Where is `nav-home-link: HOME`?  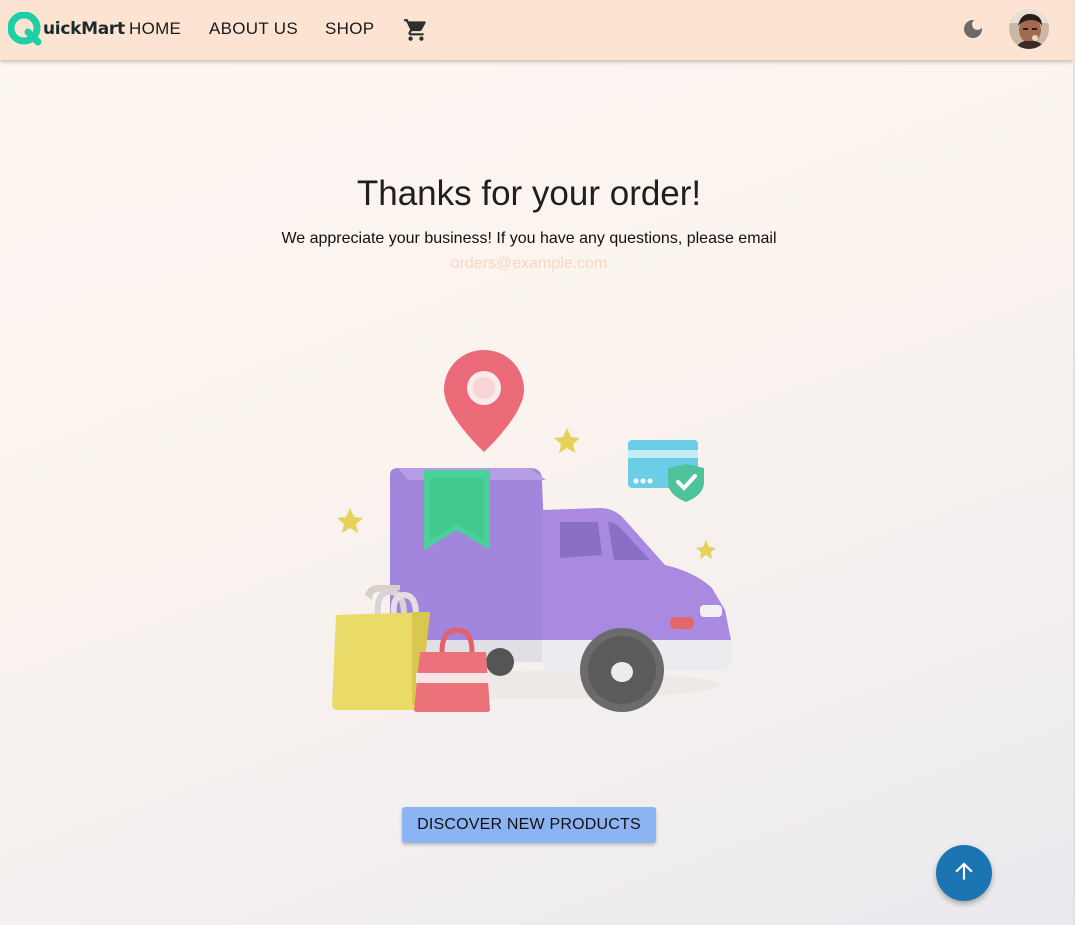 nav-home-link: HOME is located at coordinates (155, 29).